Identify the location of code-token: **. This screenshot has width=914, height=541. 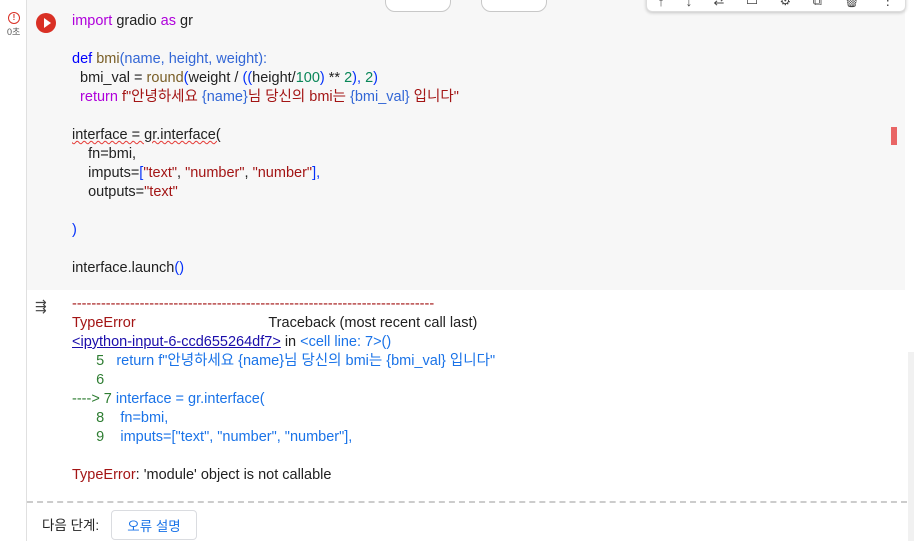
(334, 78).